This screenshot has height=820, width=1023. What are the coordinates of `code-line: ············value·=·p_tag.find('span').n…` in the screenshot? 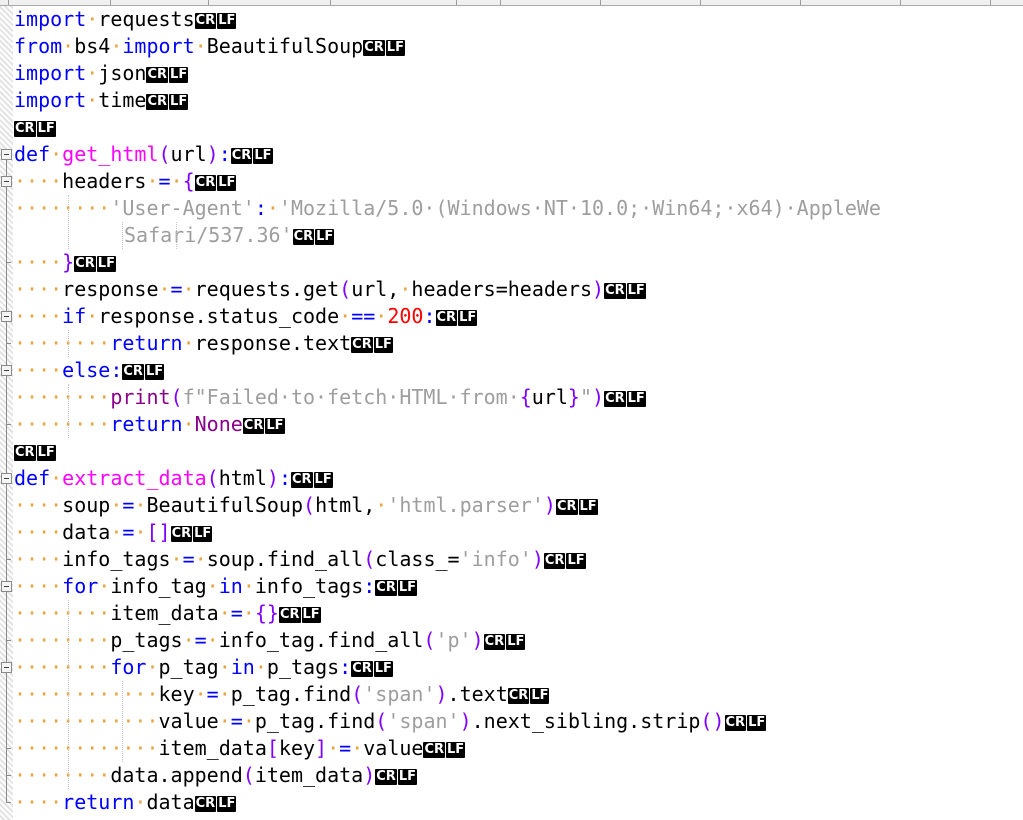 It's located at (390, 721).